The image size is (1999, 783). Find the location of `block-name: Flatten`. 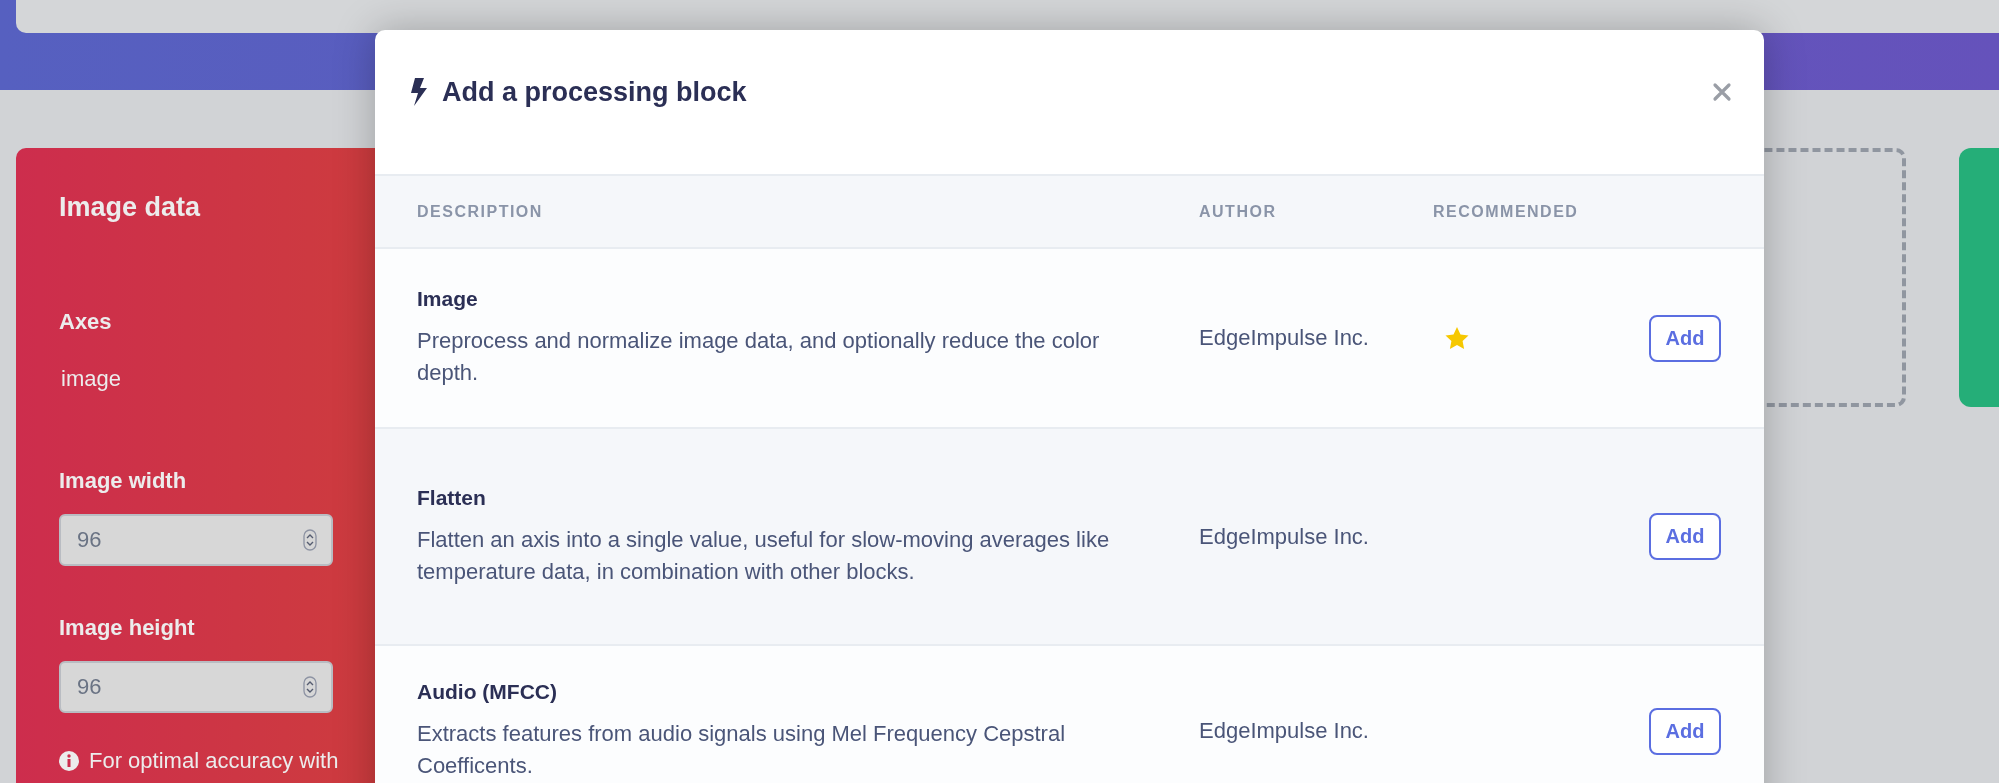

block-name: Flatten is located at coordinates (451, 497).